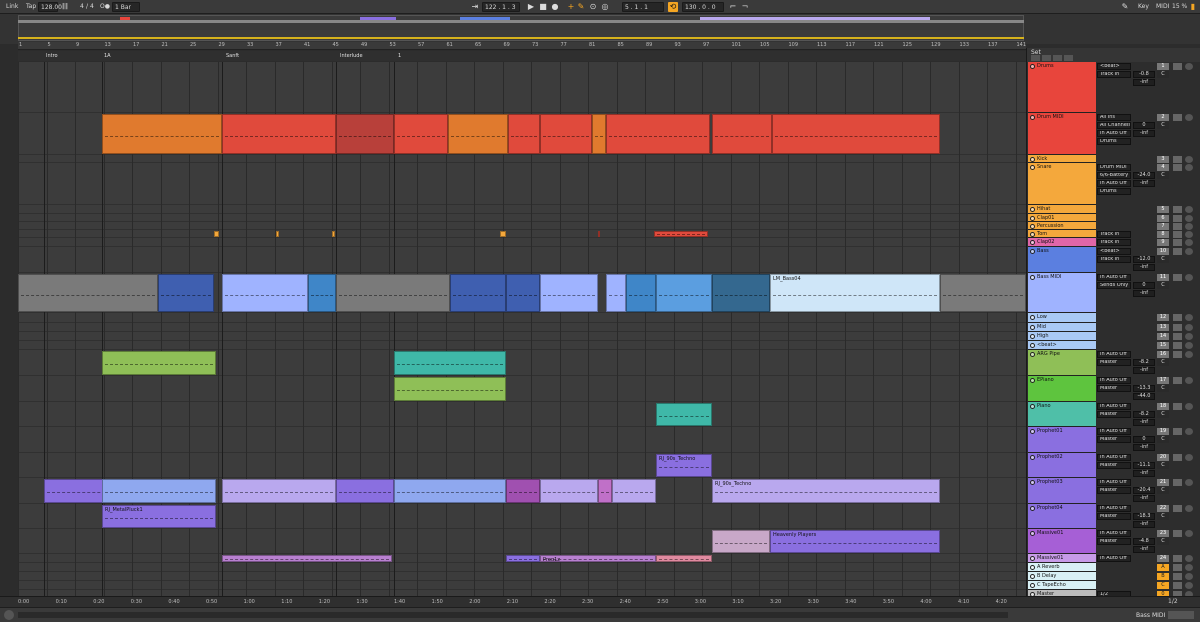 This screenshot has height=622, width=1200. I want to click on input-type-chooser: Track In, so click(1114, 242).